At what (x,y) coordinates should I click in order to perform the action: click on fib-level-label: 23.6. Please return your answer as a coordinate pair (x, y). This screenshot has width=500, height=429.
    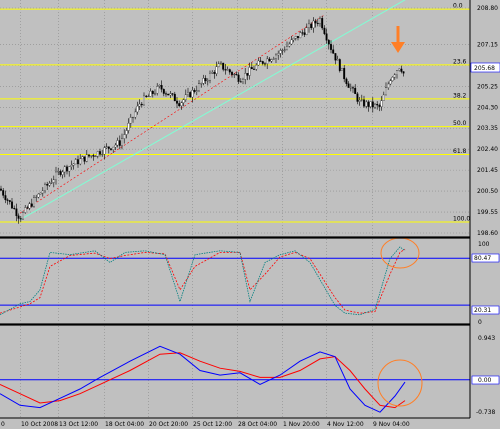
    Looking at the image, I should click on (460, 61).